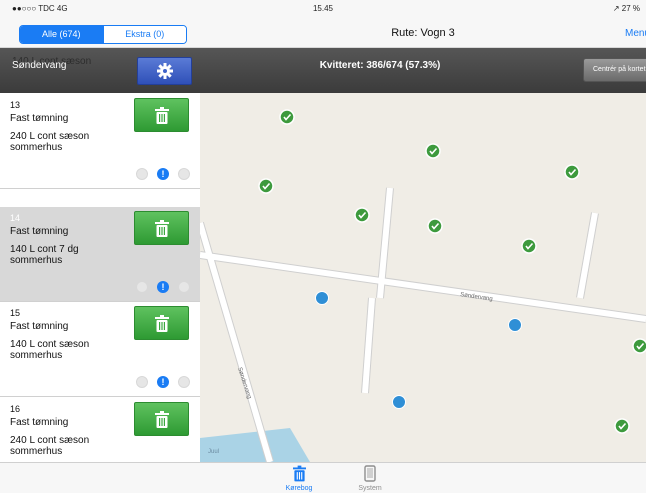 This screenshot has width=646, height=493. What do you see at coordinates (626, 8) in the screenshot?
I see `battery-label: ↗ 27 %` at bounding box center [626, 8].